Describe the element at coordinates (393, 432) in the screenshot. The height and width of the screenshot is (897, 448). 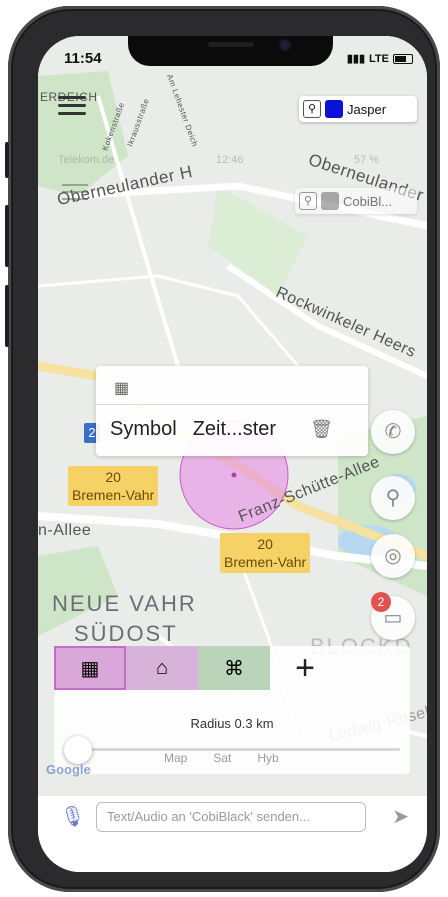
I see `phone-forward-icon: ✆` at that location.